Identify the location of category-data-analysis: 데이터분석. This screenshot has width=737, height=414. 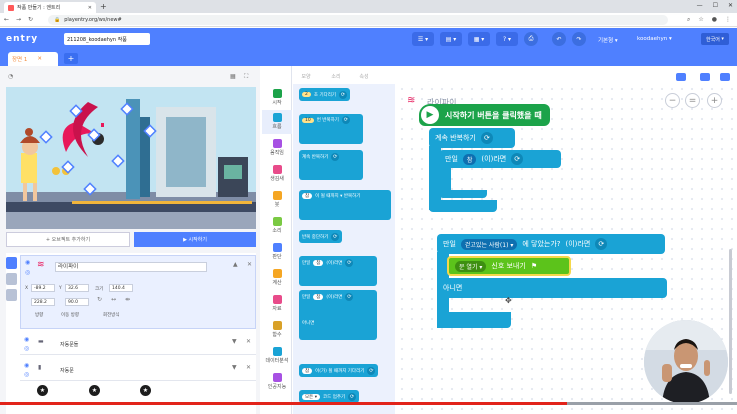
(277, 356).